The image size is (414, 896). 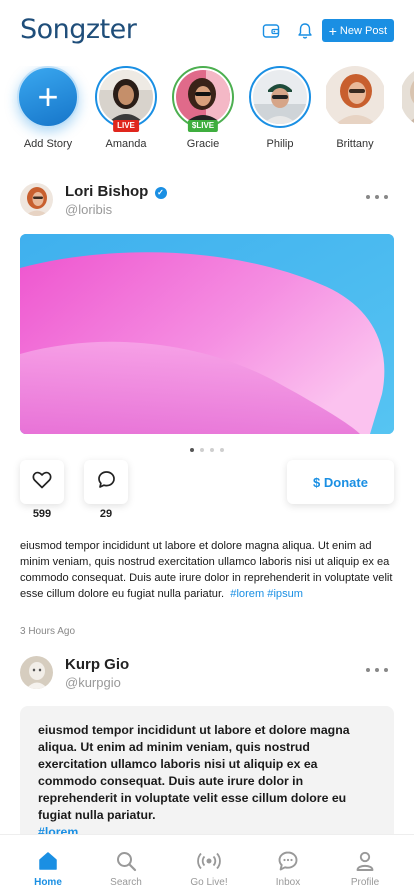 What do you see at coordinates (203, 144) in the screenshot?
I see `story-name: Gracie` at bounding box center [203, 144].